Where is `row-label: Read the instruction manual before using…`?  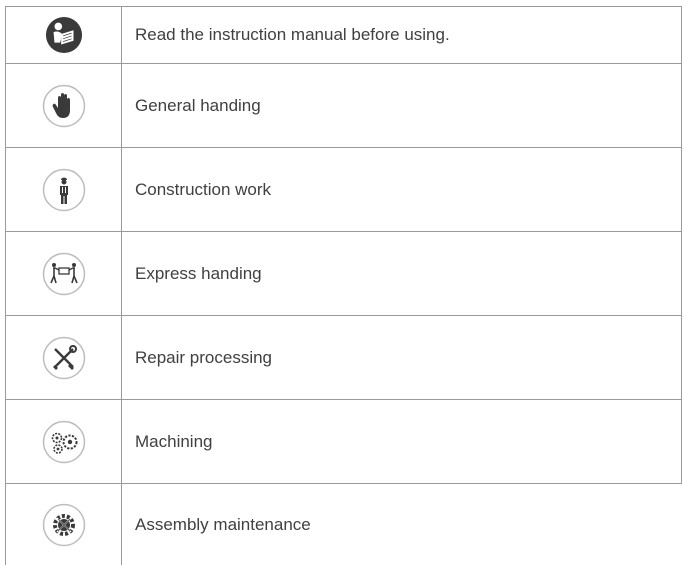
row-label: Read the instruction manual before using… is located at coordinates (402, 35).